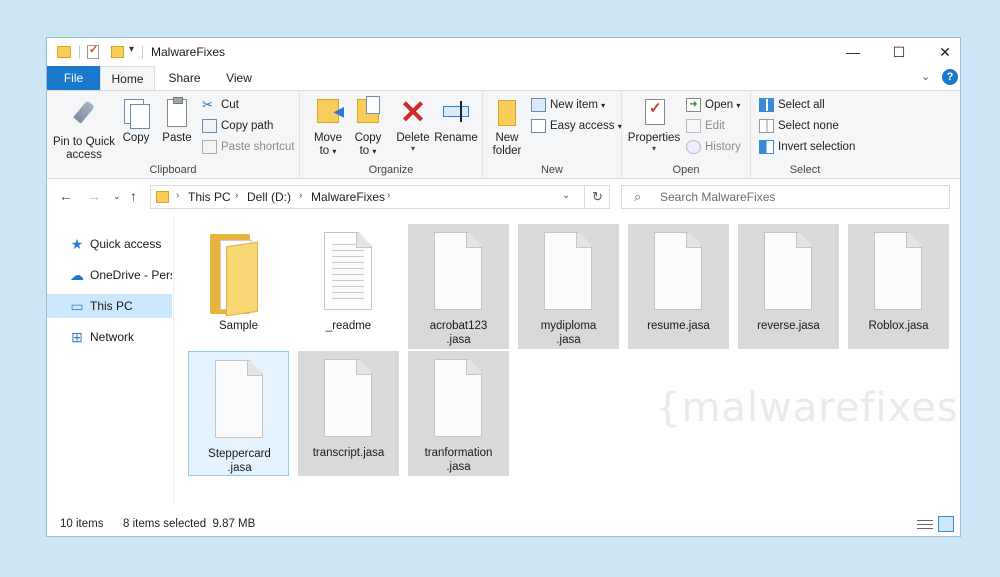 Image resolution: width=1000 pixels, height=577 pixels. I want to click on properties-quick-icon, so click(93, 51).